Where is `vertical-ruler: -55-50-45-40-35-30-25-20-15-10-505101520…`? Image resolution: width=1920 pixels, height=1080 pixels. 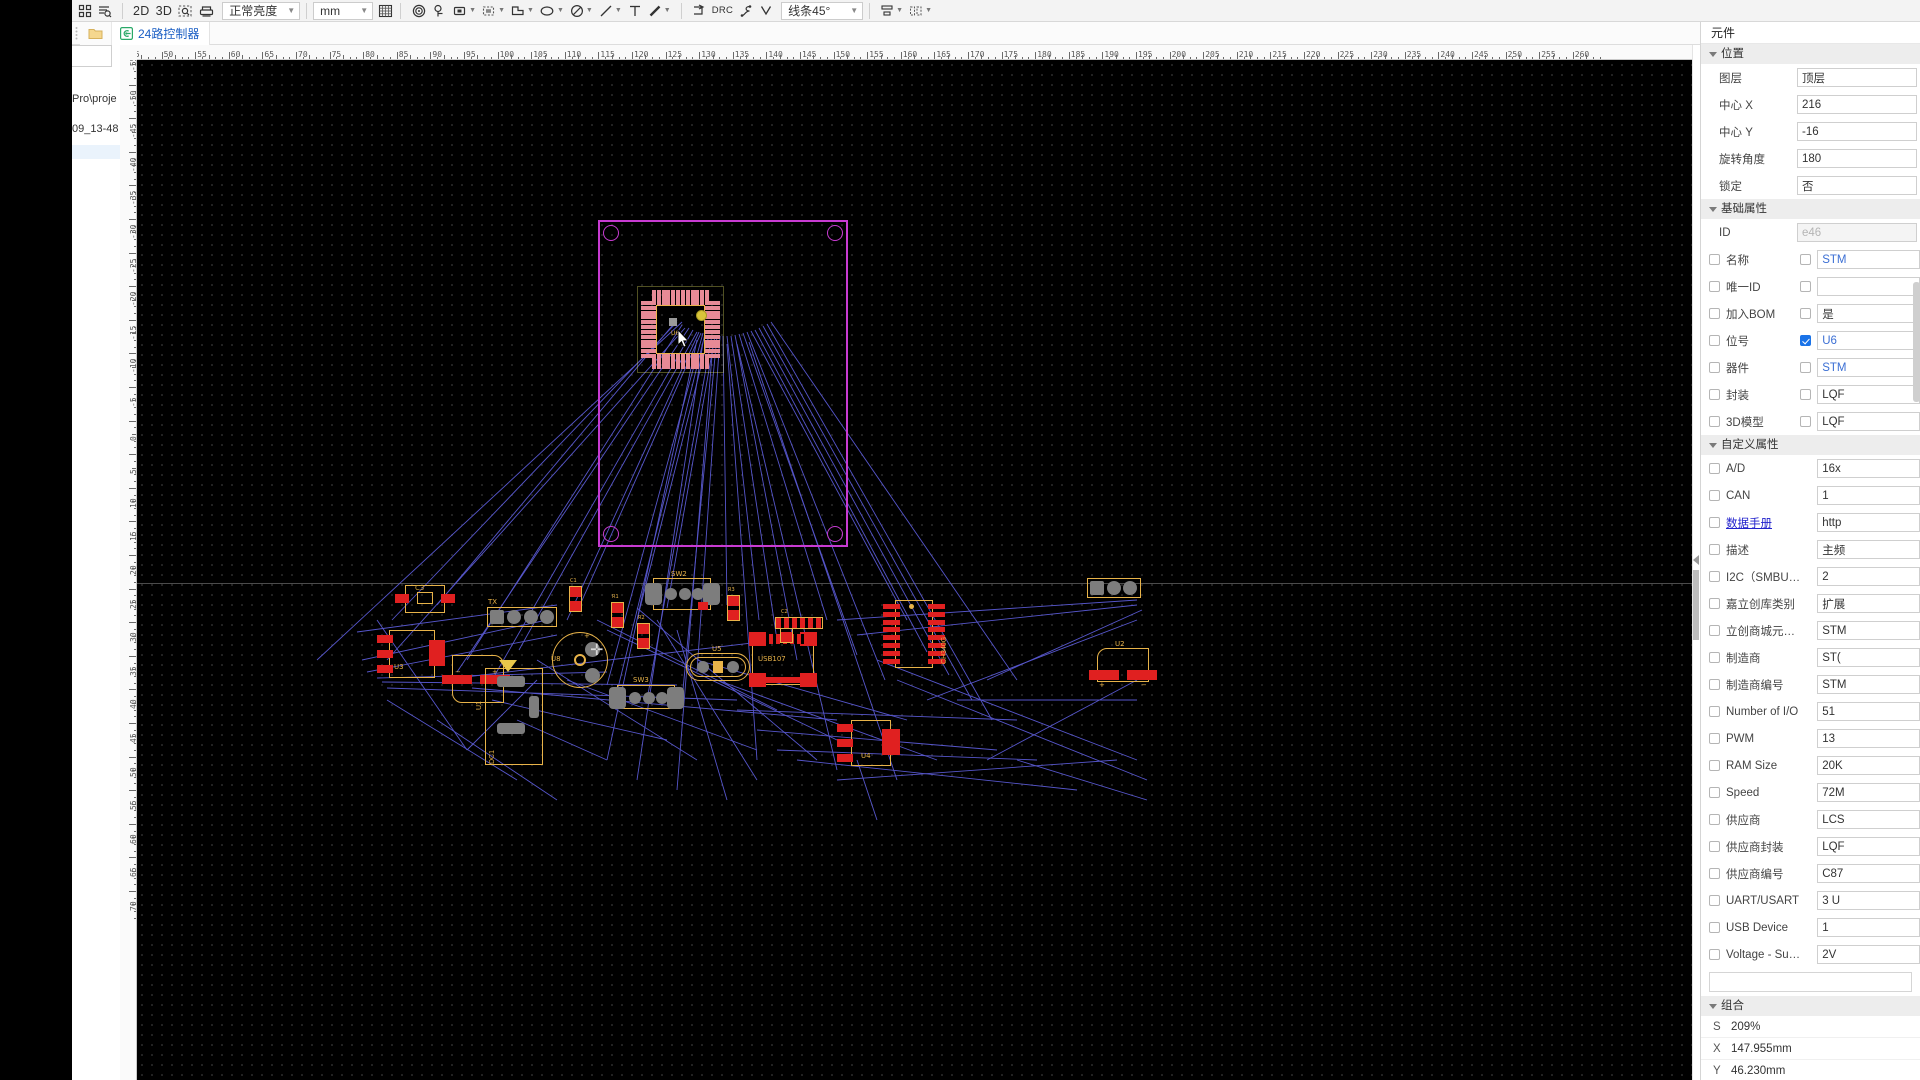
vertical-ruler: -55-50-45-40-35-30-25-20-15-10-505101520… is located at coordinates (128, 562).